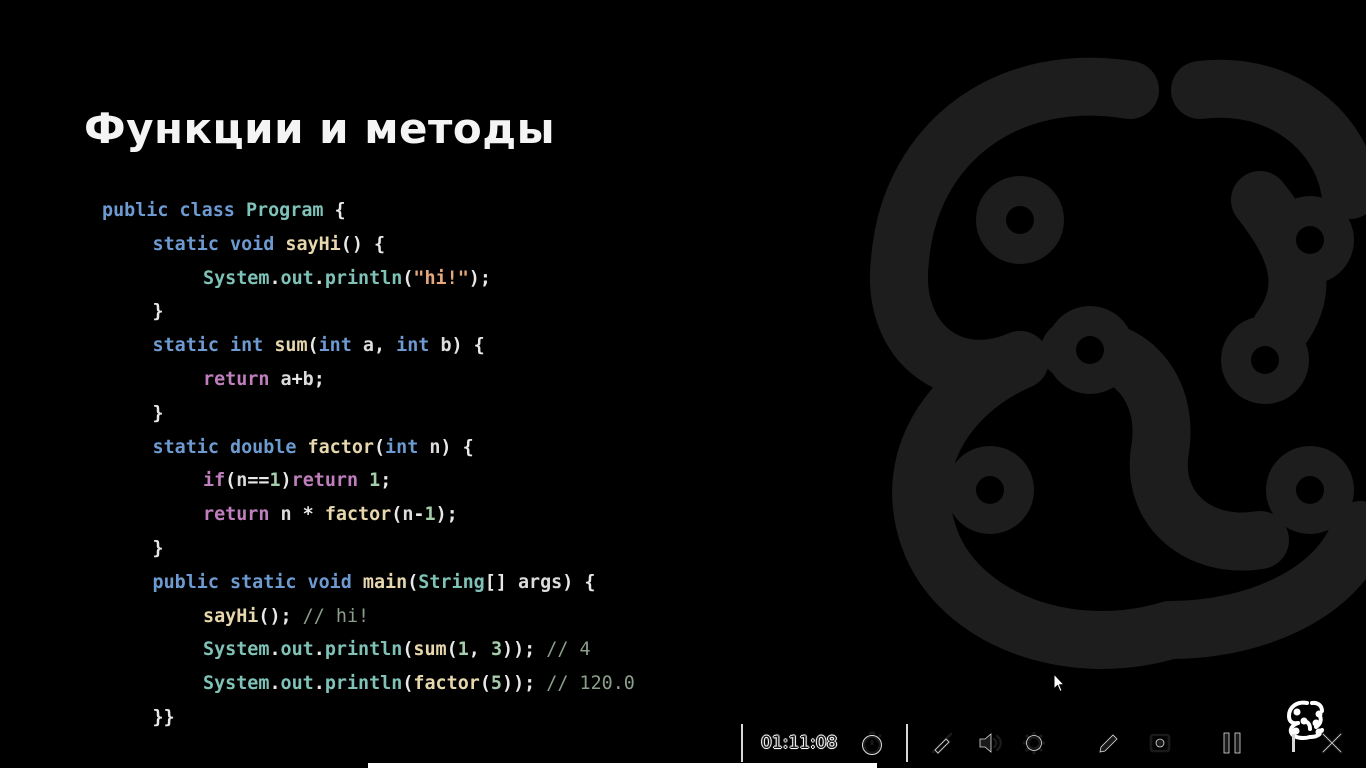  What do you see at coordinates (622, 765) in the screenshot?
I see `video-progress-strip` at bounding box center [622, 765].